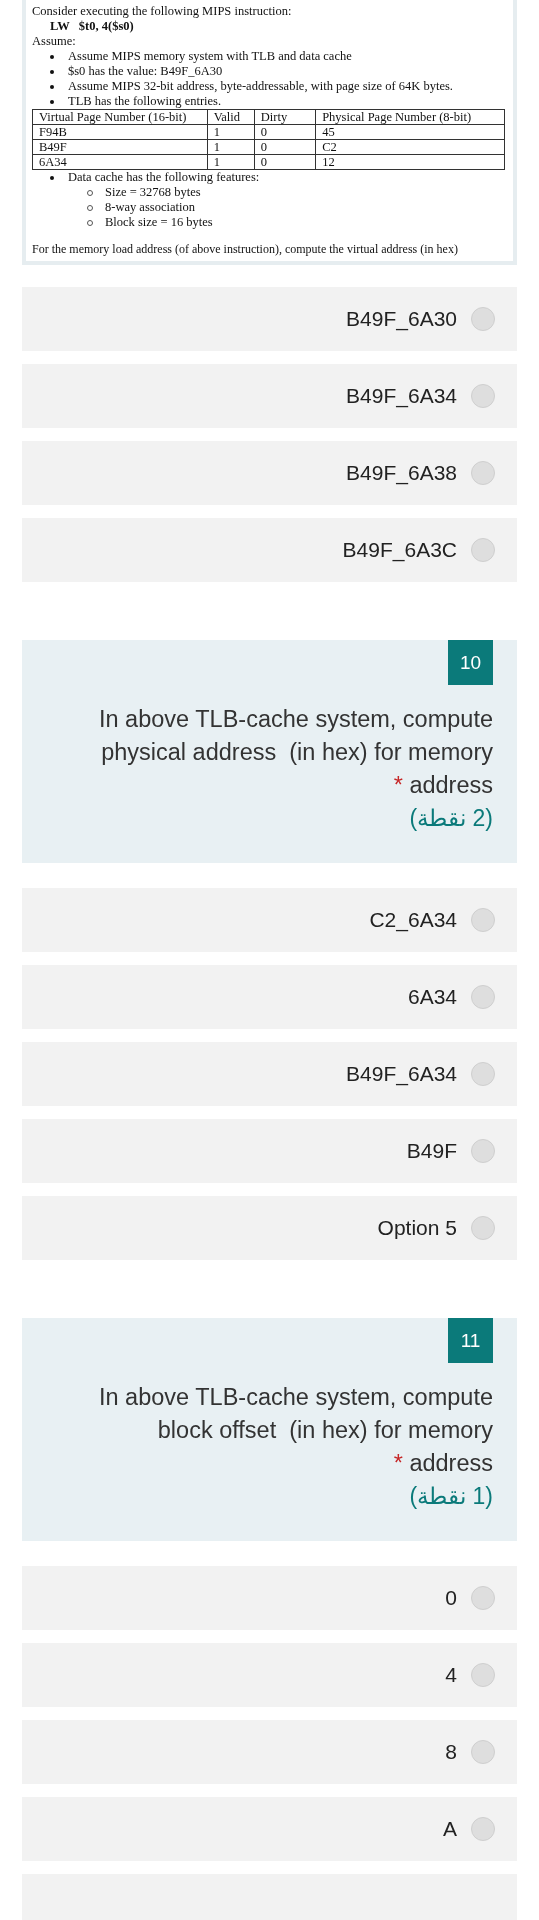  I want to click on table-cell: 12, so click(410, 162).